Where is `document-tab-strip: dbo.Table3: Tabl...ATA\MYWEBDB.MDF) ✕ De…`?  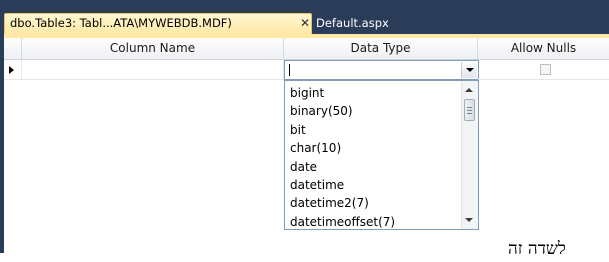 document-tab-strip: dbo.Table3: Tabl...ATA\MYWEBDB.MDF) ✕ De… is located at coordinates (304, 17).